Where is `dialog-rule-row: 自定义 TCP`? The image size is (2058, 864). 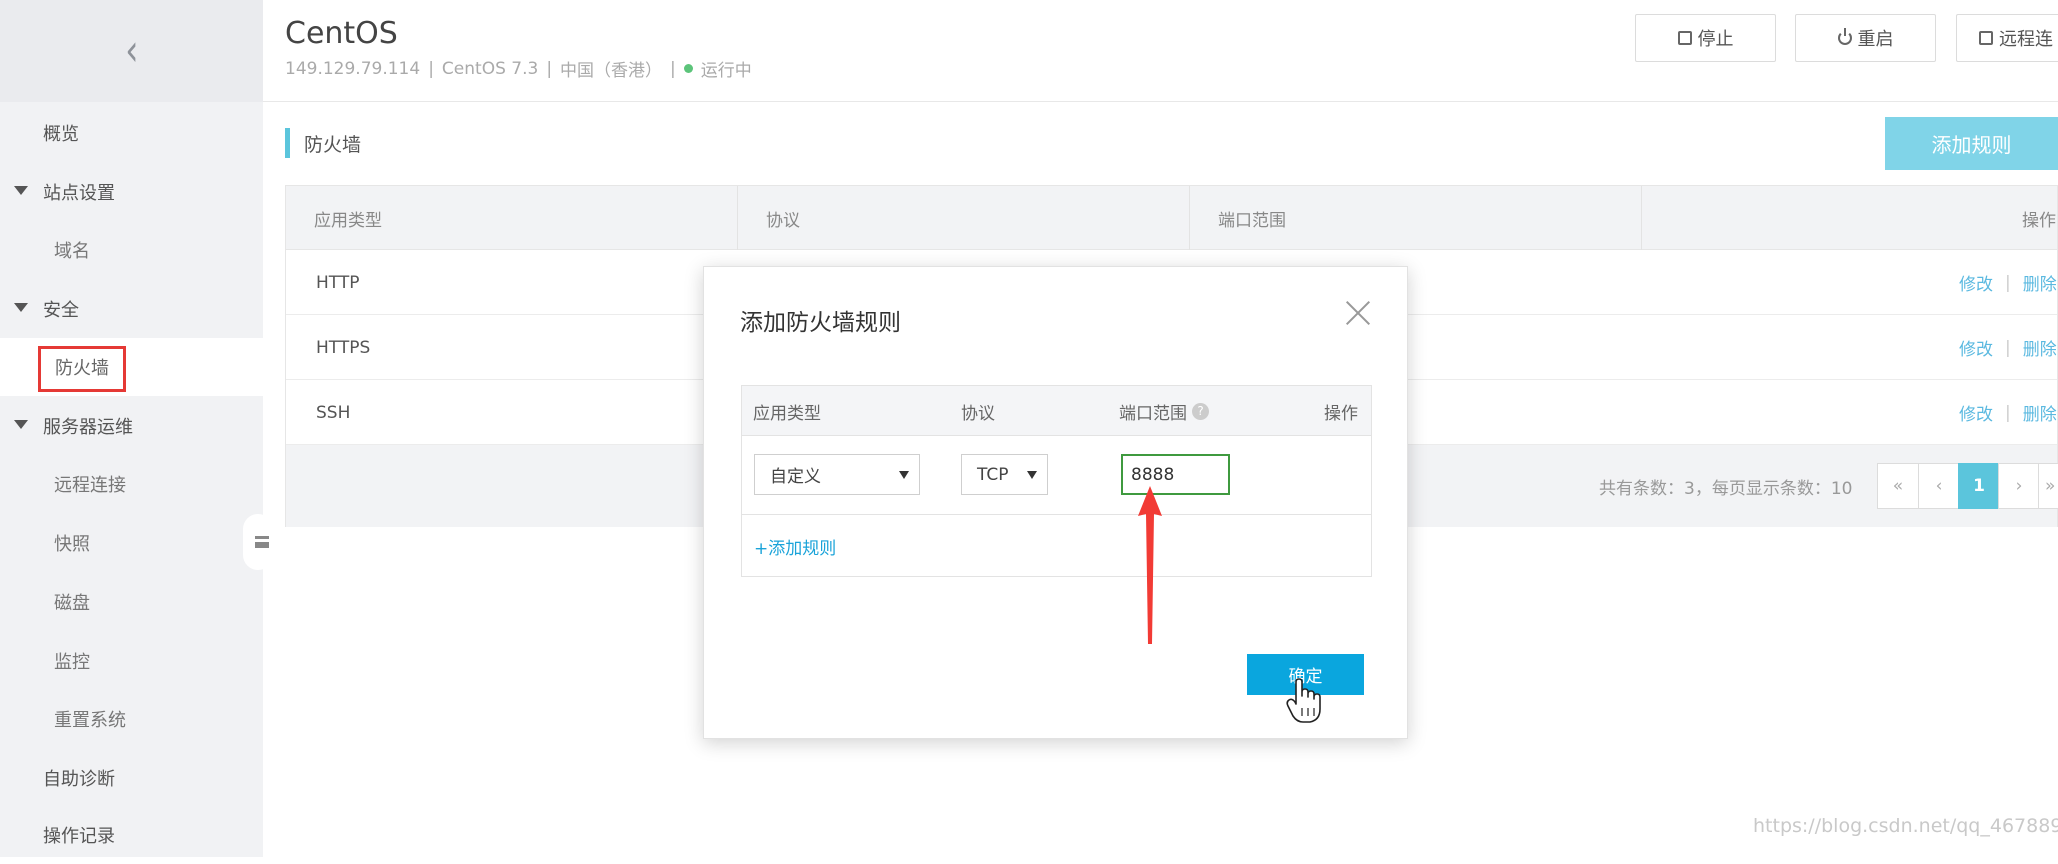
dialog-rule-row: 自定义 TCP is located at coordinates (1056, 475).